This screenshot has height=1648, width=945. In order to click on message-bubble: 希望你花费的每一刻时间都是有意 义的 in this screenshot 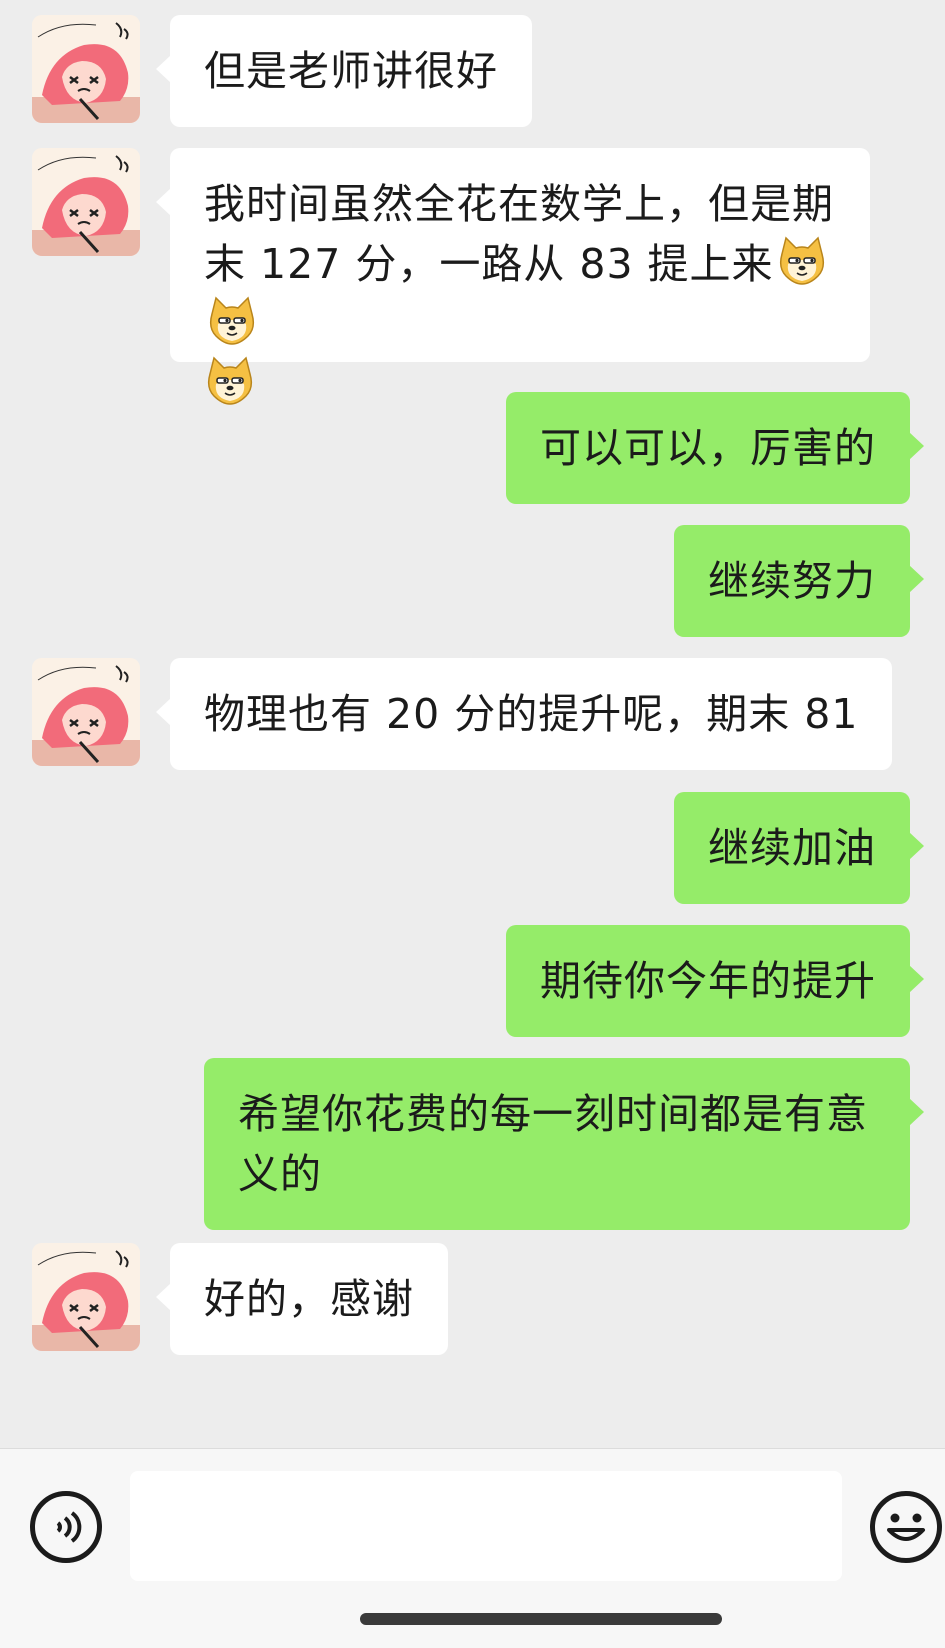, I will do `click(564, 1144)`.